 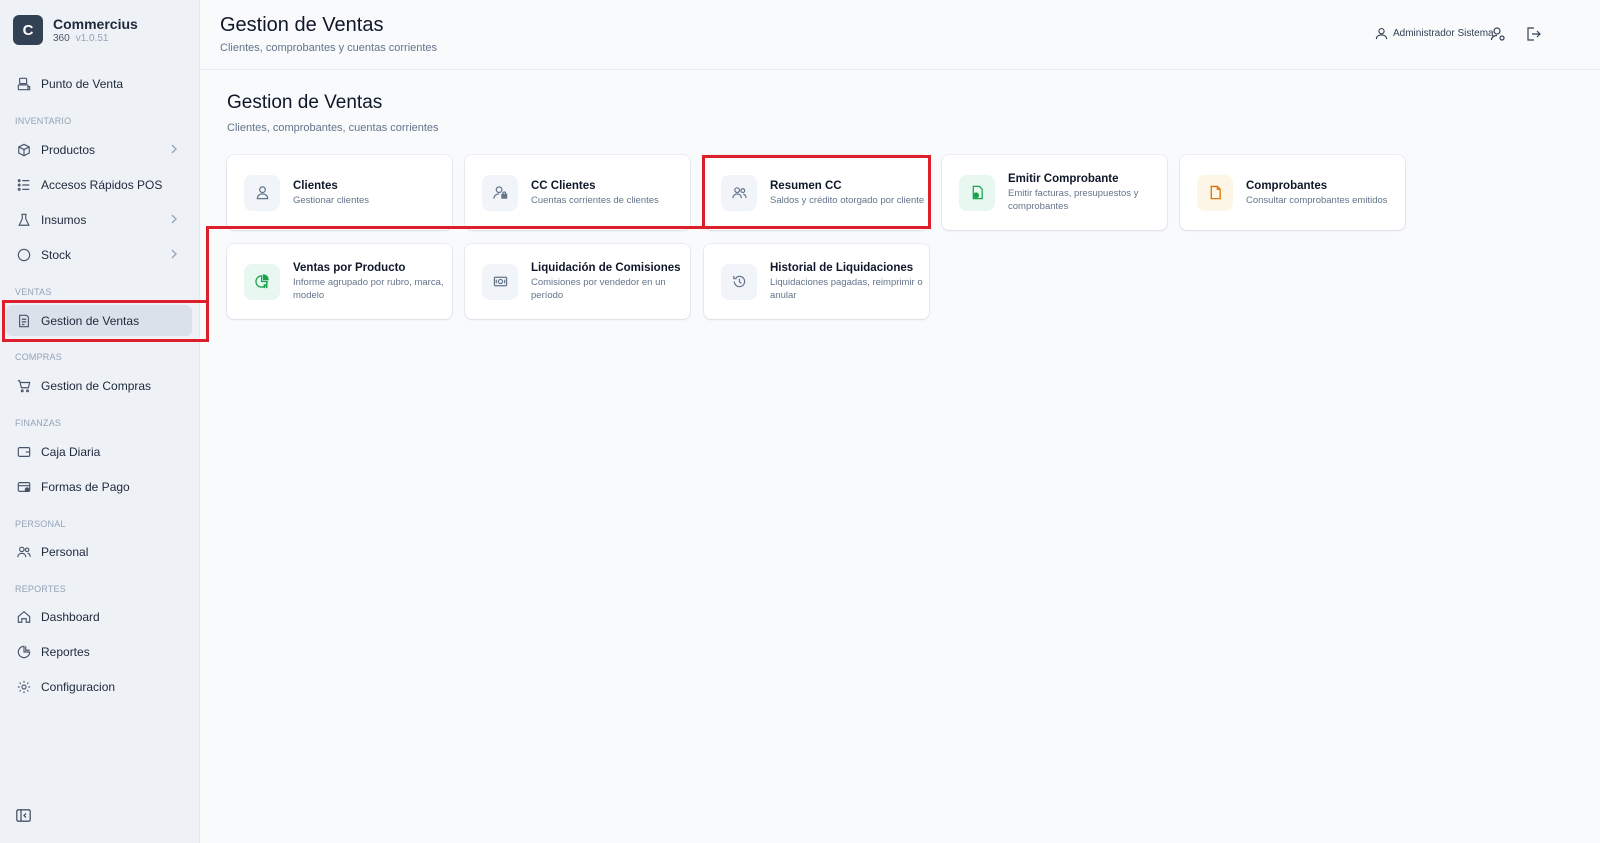 I want to click on section-reportes: REPORTES, so click(x=40, y=589).